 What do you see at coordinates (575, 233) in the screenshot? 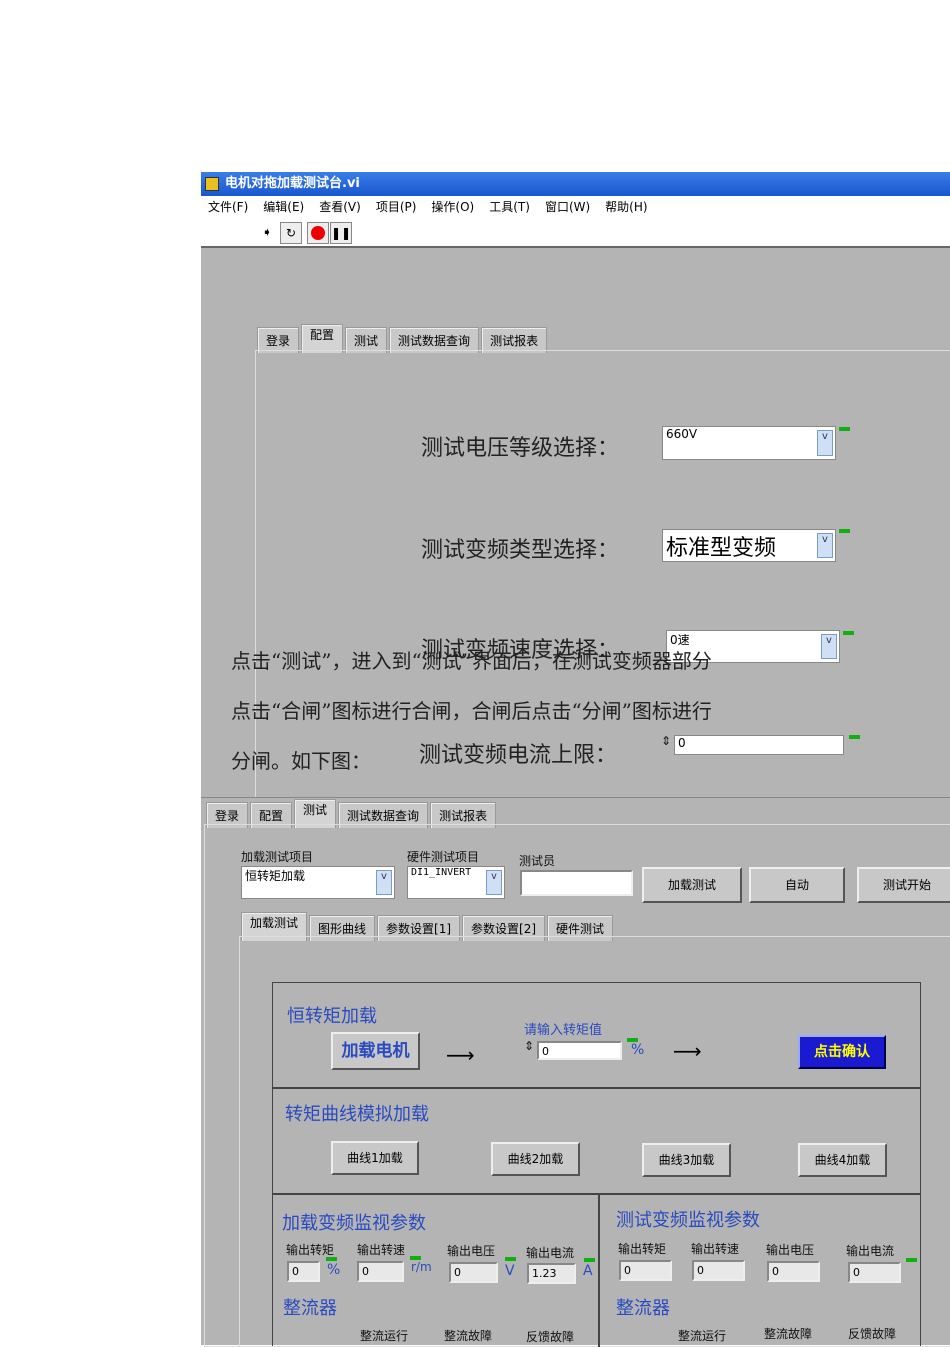
I see `toolbar: ➧ ↻ ❚❚` at bounding box center [575, 233].